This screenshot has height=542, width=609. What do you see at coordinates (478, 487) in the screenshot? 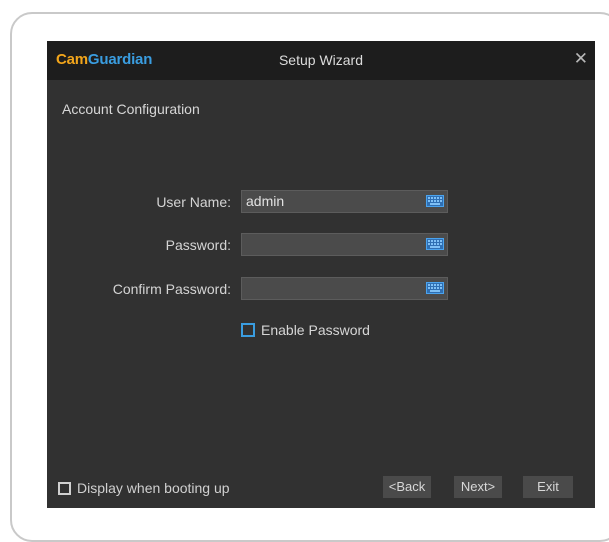
I see `next-button: Next>` at bounding box center [478, 487].